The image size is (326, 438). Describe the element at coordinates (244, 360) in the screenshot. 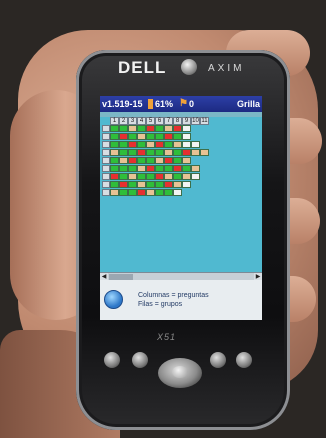

I see `hardware-button-home` at that location.